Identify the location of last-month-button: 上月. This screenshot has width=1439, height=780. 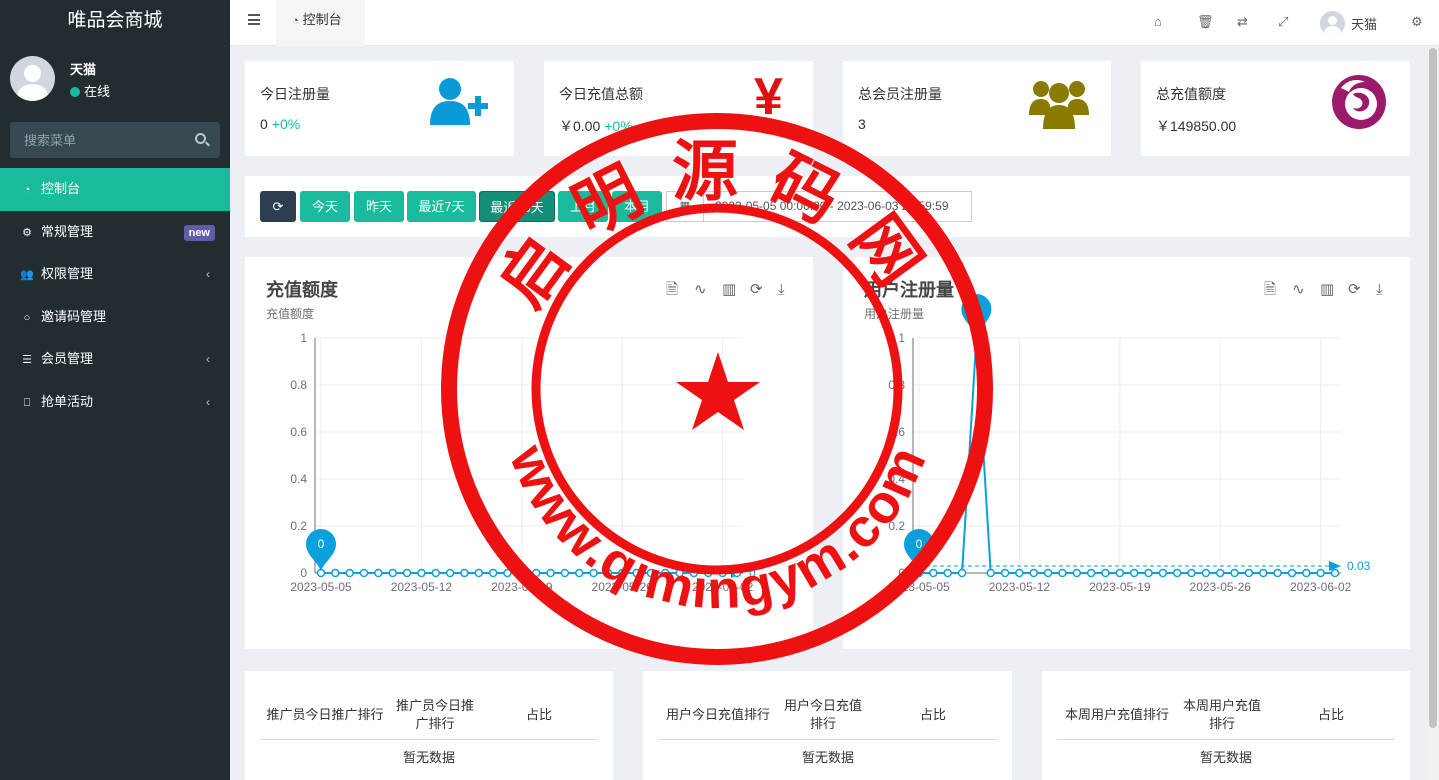
(583, 206).